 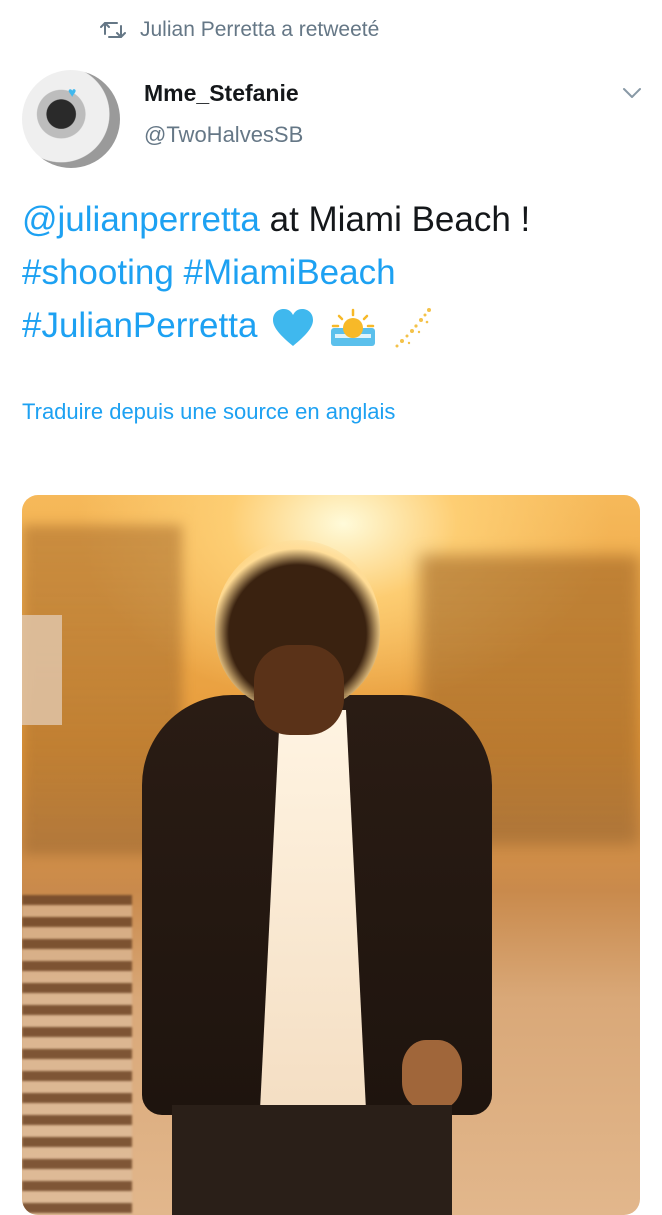 I want to click on photo-person-face, so click(x=299, y=690).